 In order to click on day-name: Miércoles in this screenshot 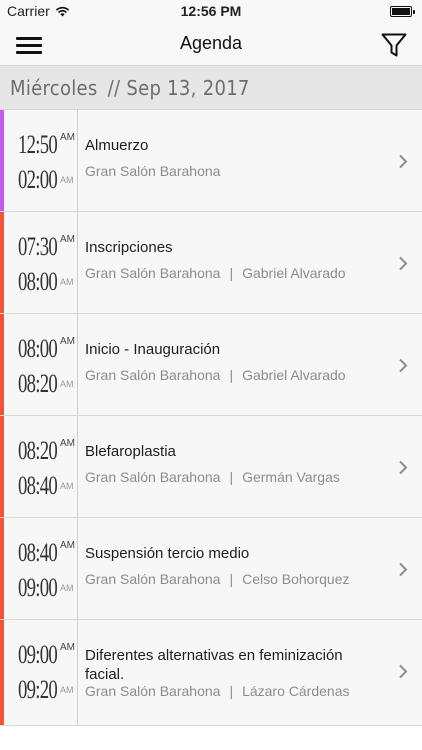, I will do `click(54, 88)`.